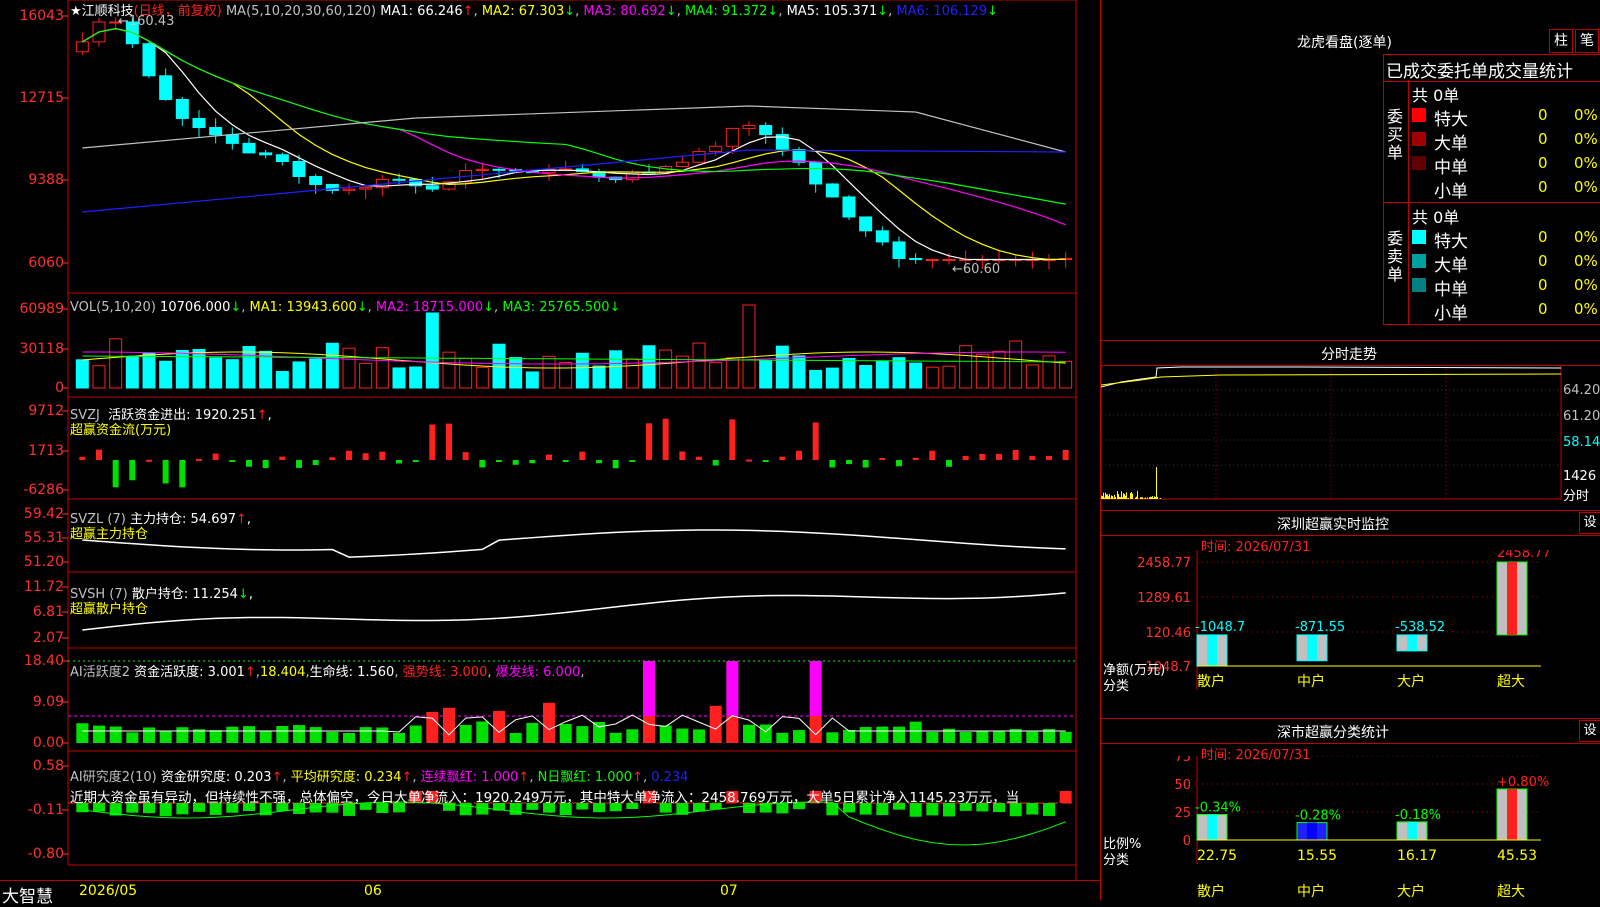  What do you see at coordinates (1331, 379) in the screenshot?
I see `intraday-avg-line` at bounding box center [1331, 379].